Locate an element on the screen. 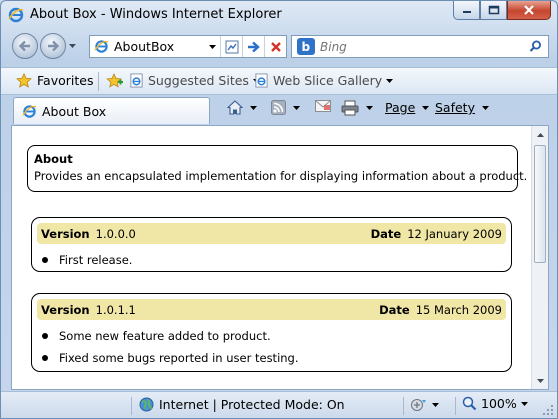  status-tools is located at coordinates (424, 404).